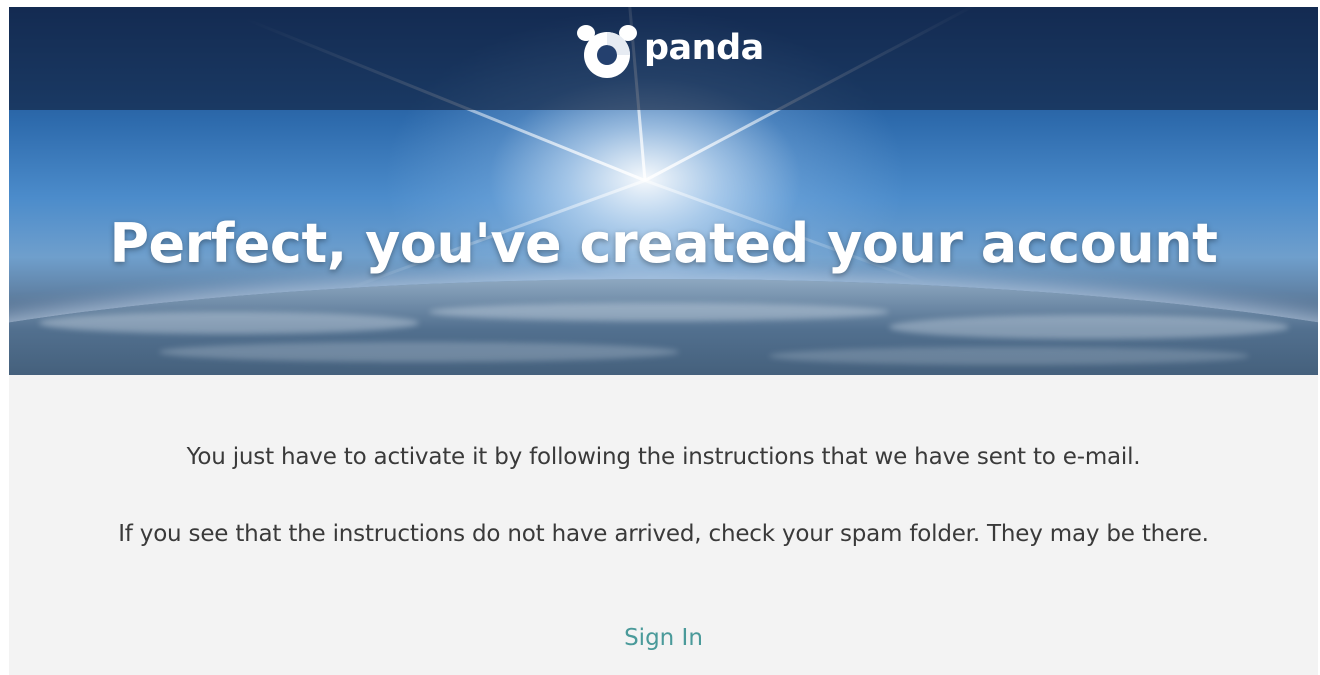 This screenshot has height=675, width=1320. What do you see at coordinates (704, 48) in the screenshot?
I see `brand-name: panda` at bounding box center [704, 48].